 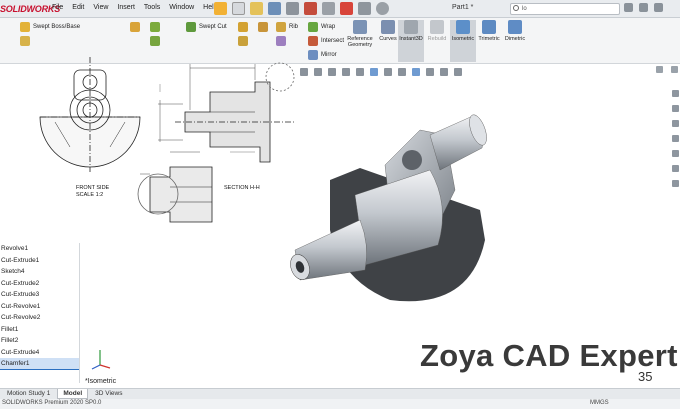 I want to click on loft-boss-button, so click(x=135, y=27).